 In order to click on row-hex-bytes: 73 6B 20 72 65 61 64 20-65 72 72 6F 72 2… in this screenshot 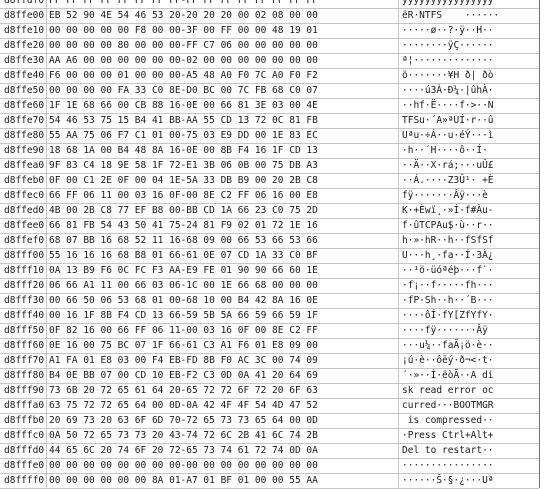, I will do `click(223, 391)`.